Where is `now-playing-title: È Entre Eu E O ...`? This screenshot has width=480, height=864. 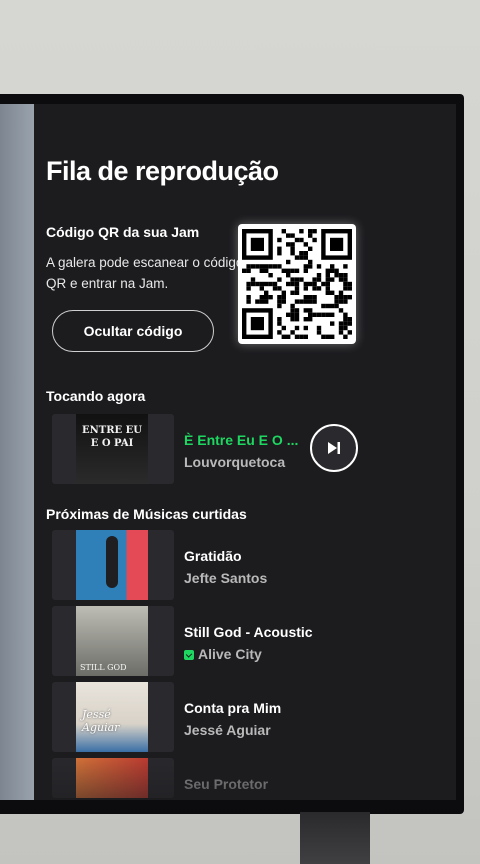
now-playing-title: È Entre Eu E O ... is located at coordinates (241, 440).